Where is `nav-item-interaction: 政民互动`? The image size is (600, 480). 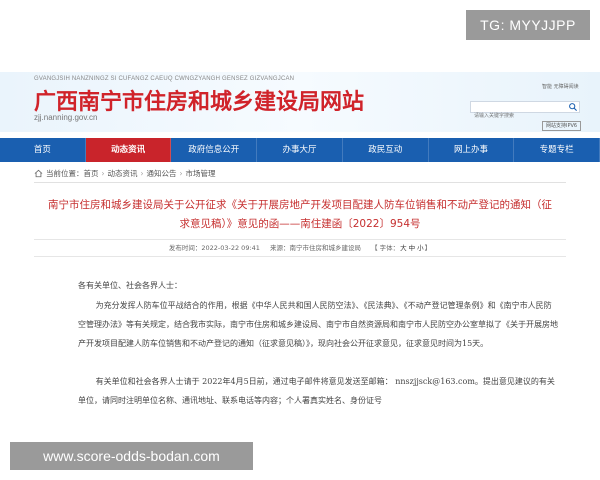 nav-item-interaction: 政民互动 is located at coordinates (386, 150).